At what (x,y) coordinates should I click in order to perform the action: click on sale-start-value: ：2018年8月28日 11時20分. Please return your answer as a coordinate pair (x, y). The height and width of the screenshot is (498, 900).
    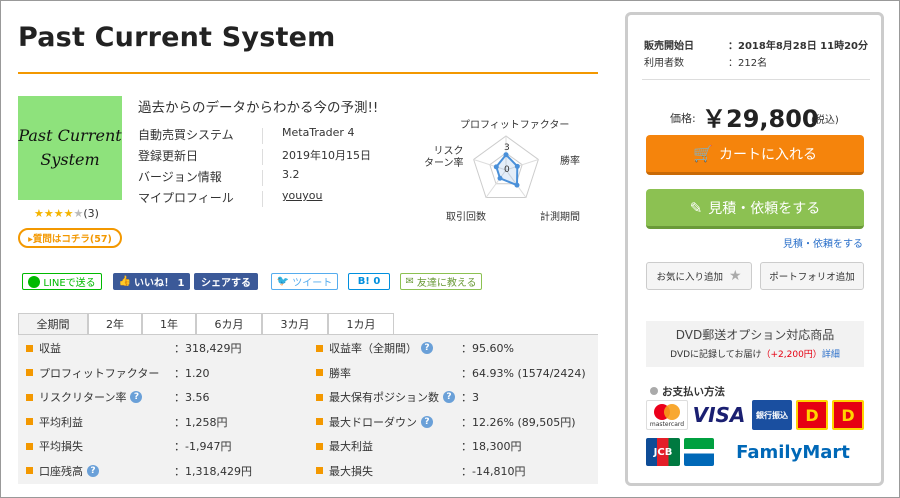
    Looking at the image, I should click on (798, 46).